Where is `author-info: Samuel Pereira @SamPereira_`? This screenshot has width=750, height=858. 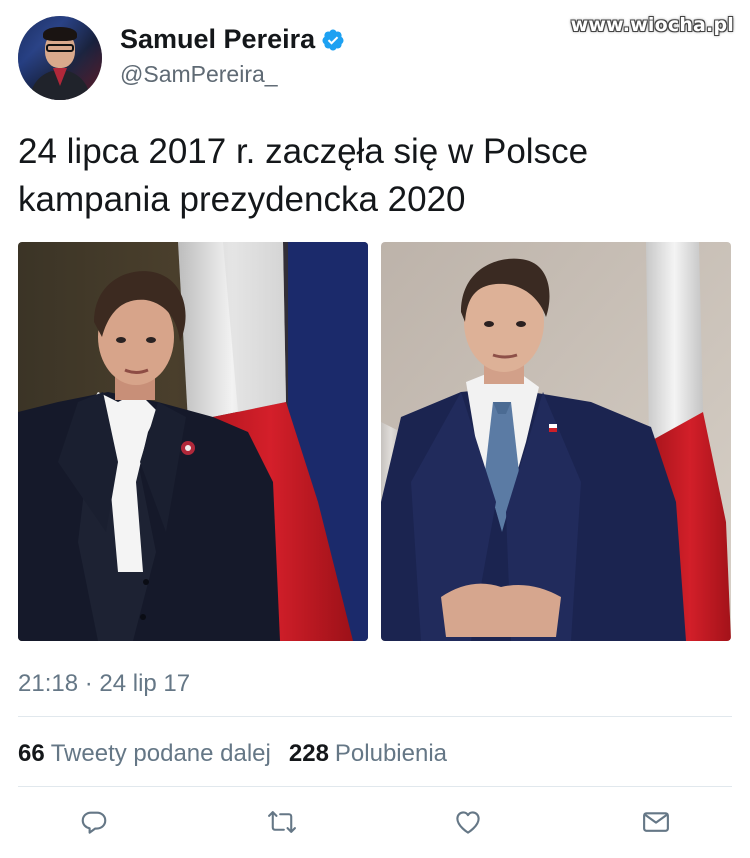
author-info: Samuel Pereira @SamPereira_ is located at coordinates (232, 56).